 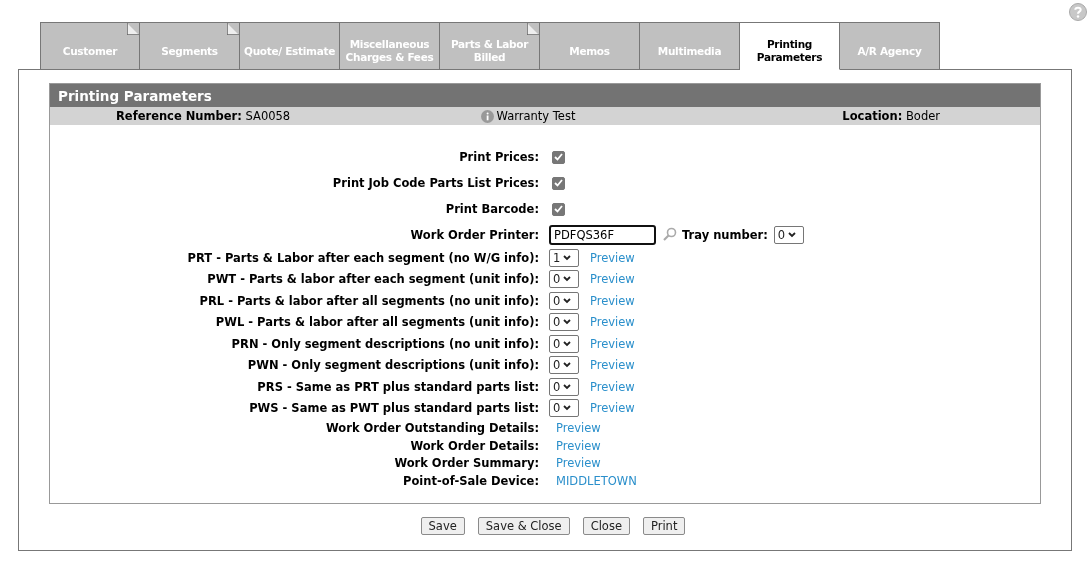 I want to click on field-label: PWL - Parts & labor after all segments (unit info):, so click(x=377, y=322).